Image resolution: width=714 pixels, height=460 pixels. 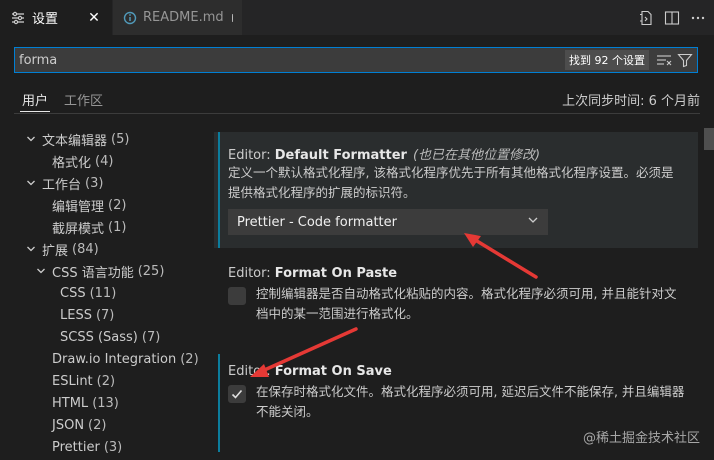 What do you see at coordinates (709, 139) in the screenshot?
I see `scrollbar-thumb` at bounding box center [709, 139].